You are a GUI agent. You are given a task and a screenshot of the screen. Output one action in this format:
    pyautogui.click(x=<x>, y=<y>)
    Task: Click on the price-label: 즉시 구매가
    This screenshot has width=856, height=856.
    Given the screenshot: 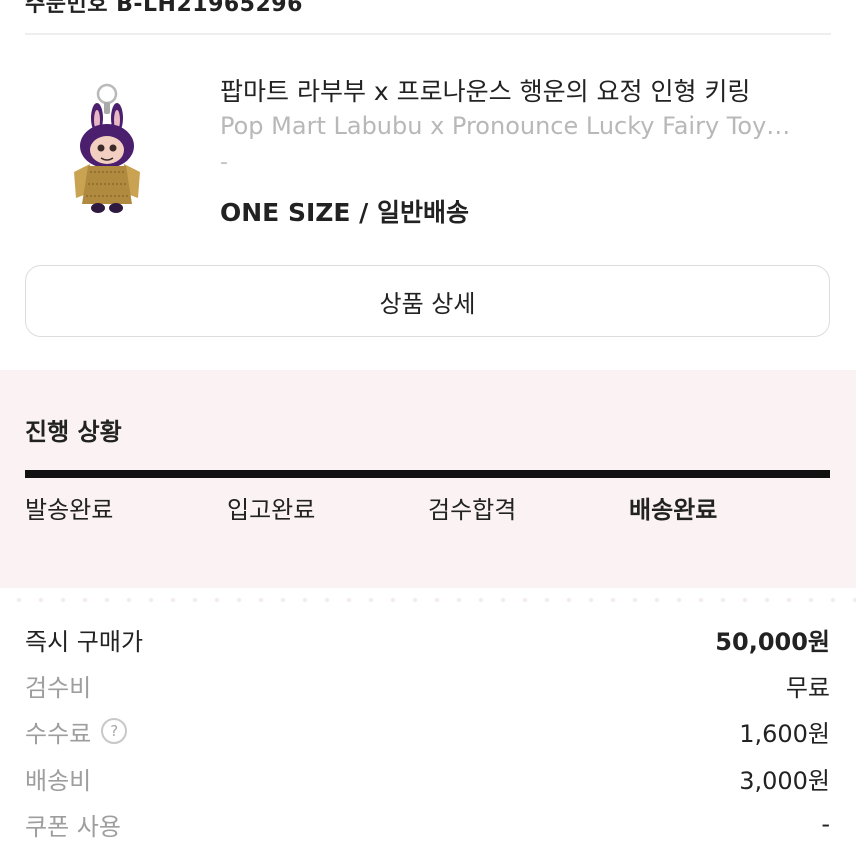 What is the action you would take?
    pyautogui.click(x=84, y=641)
    